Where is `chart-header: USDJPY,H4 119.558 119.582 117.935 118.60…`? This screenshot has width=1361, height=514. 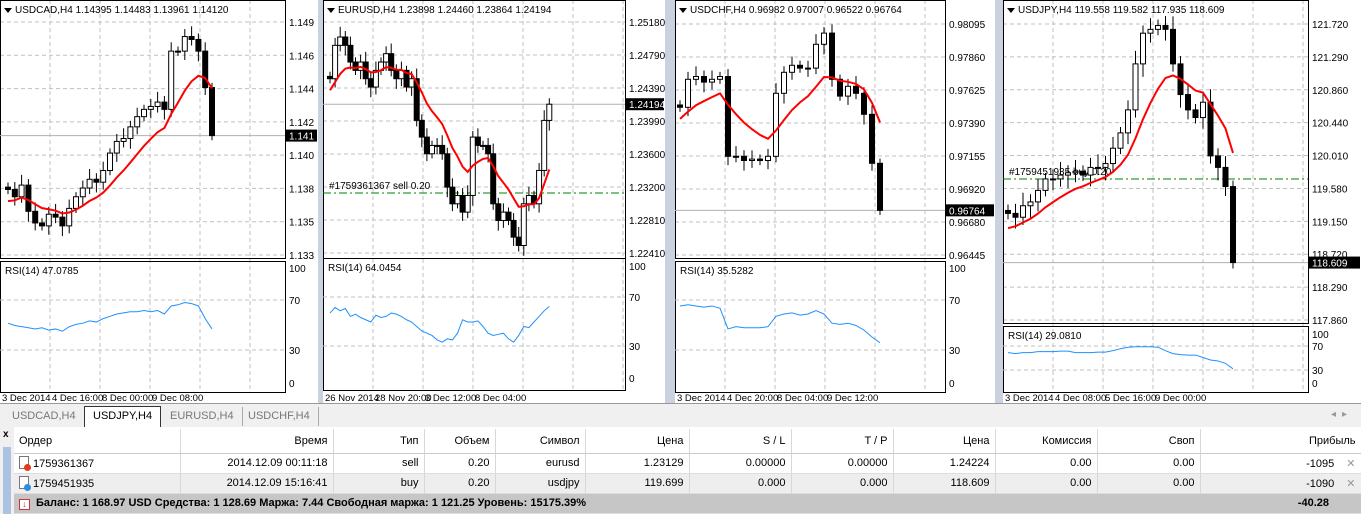 chart-header: USDJPY,H4 119.558 119.582 117.935 118.60… is located at coordinates (1121, 10).